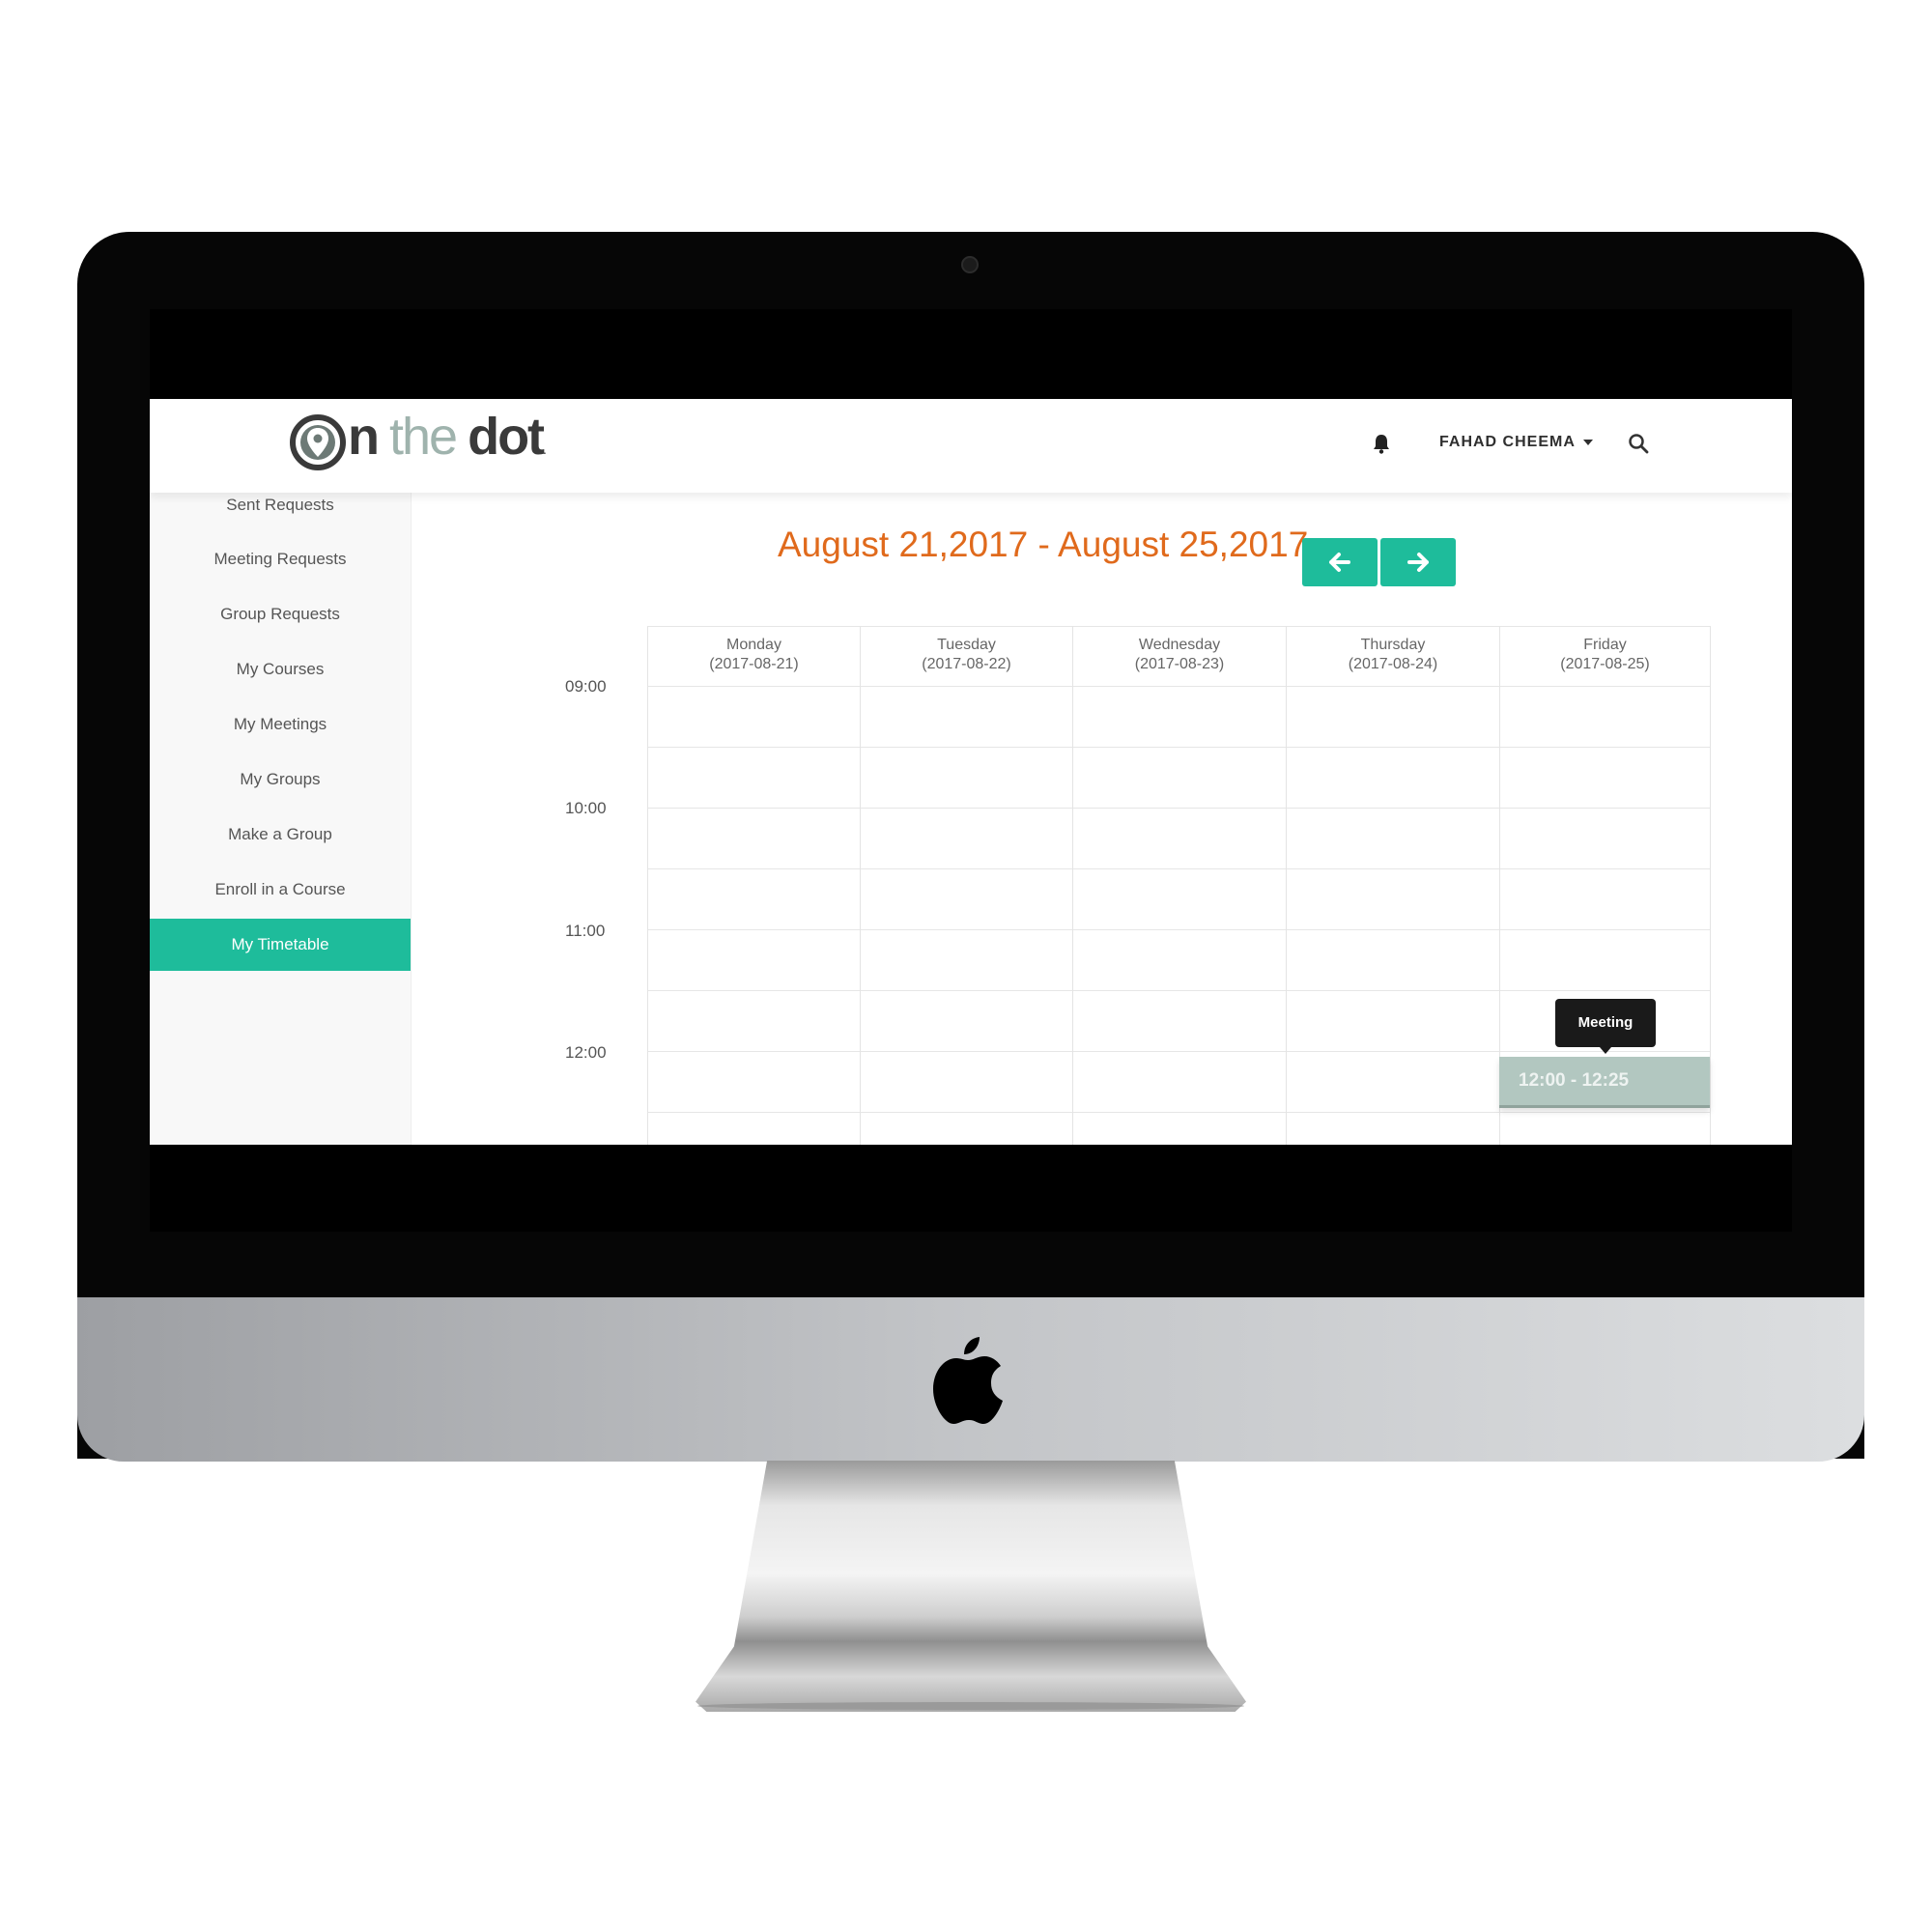 The height and width of the screenshot is (1932, 1932). What do you see at coordinates (364, 436) in the screenshot?
I see `logo-text-n: n` at bounding box center [364, 436].